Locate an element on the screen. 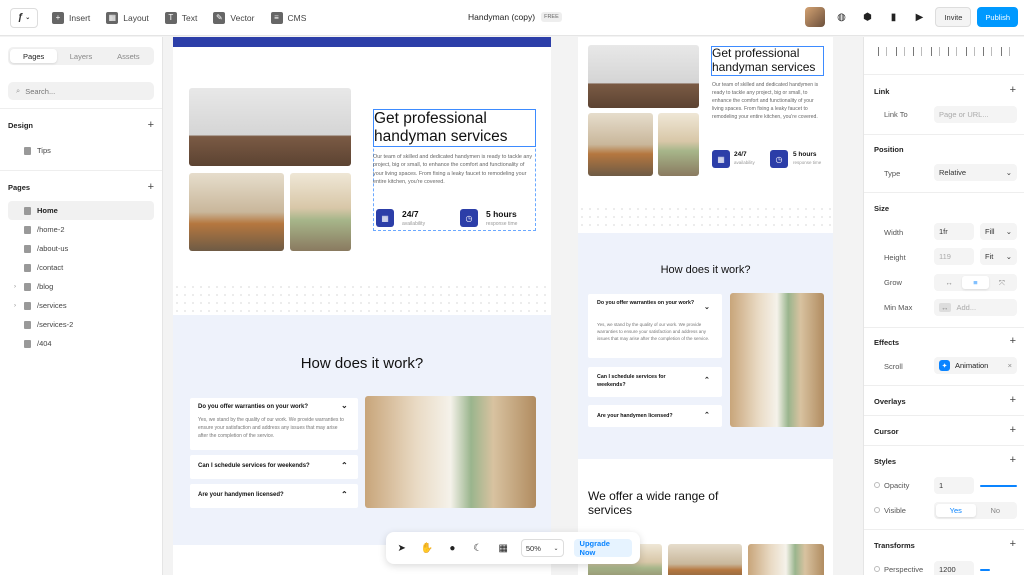 This screenshot has height=575, width=1024. perspective-slider is located at coordinates (985, 570).